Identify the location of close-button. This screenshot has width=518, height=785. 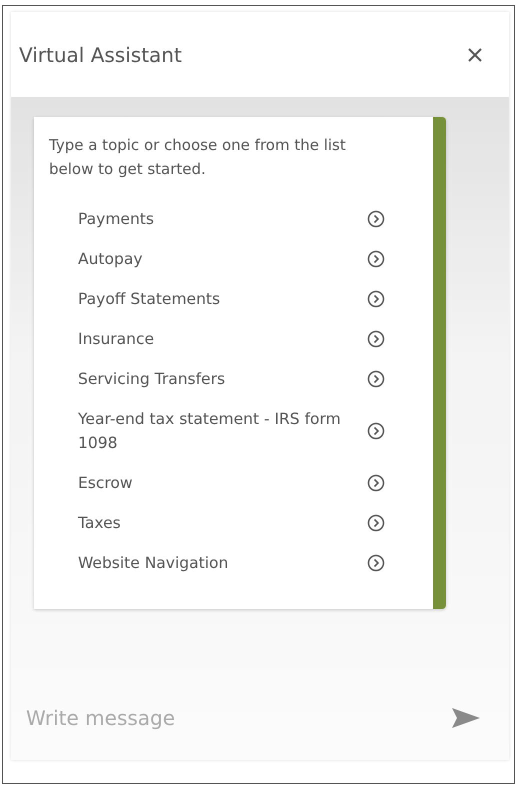
(475, 54).